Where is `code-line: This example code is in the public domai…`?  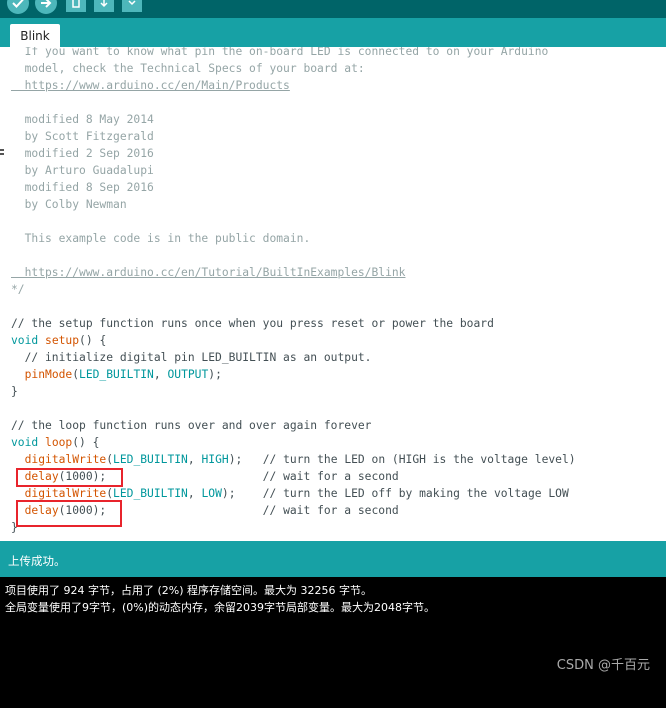
code-line: This example code is in the public domai… is located at coordinates (293, 238).